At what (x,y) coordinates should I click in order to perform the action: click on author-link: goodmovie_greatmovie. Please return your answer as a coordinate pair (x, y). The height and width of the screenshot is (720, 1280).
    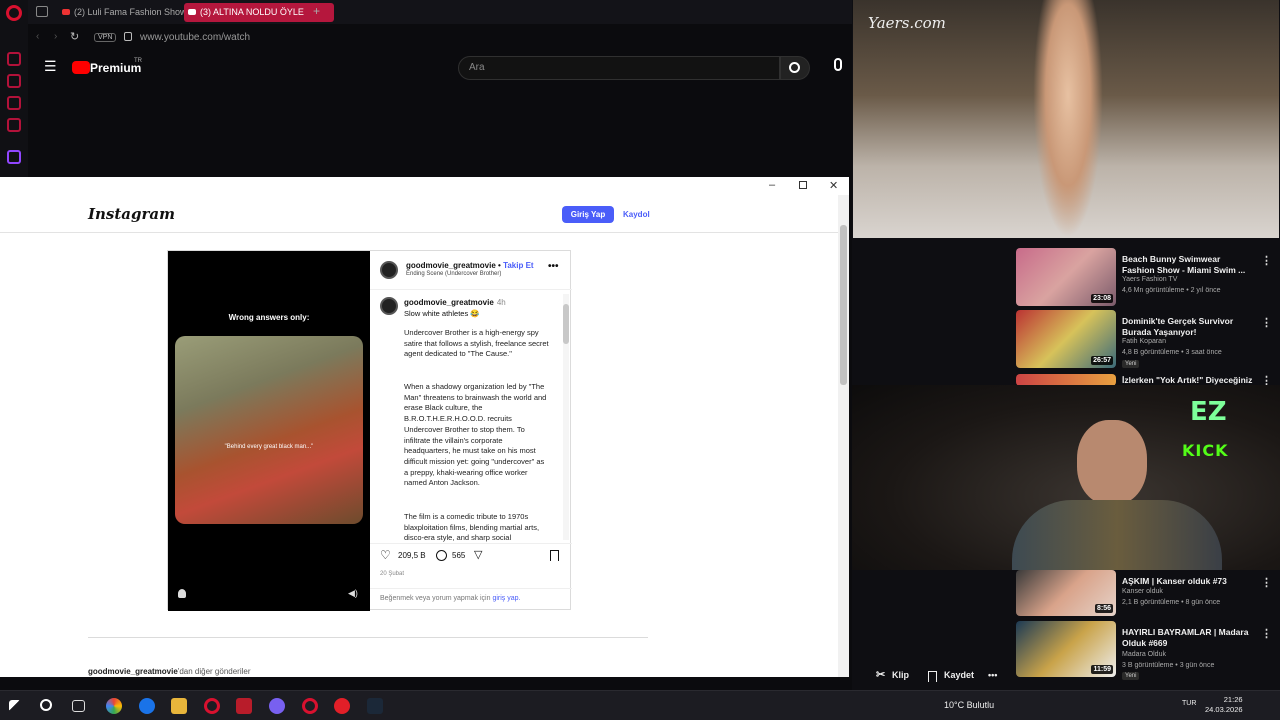
    Looking at the image, I should click on (451, 265).